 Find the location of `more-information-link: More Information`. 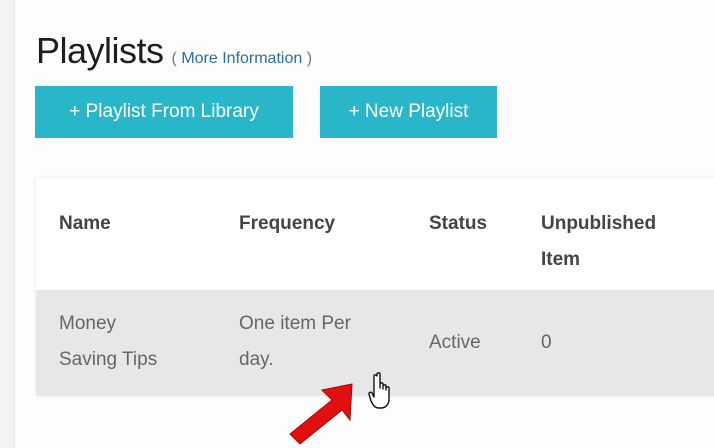

more-information-link: More Information is located at coordinates (241, 58).